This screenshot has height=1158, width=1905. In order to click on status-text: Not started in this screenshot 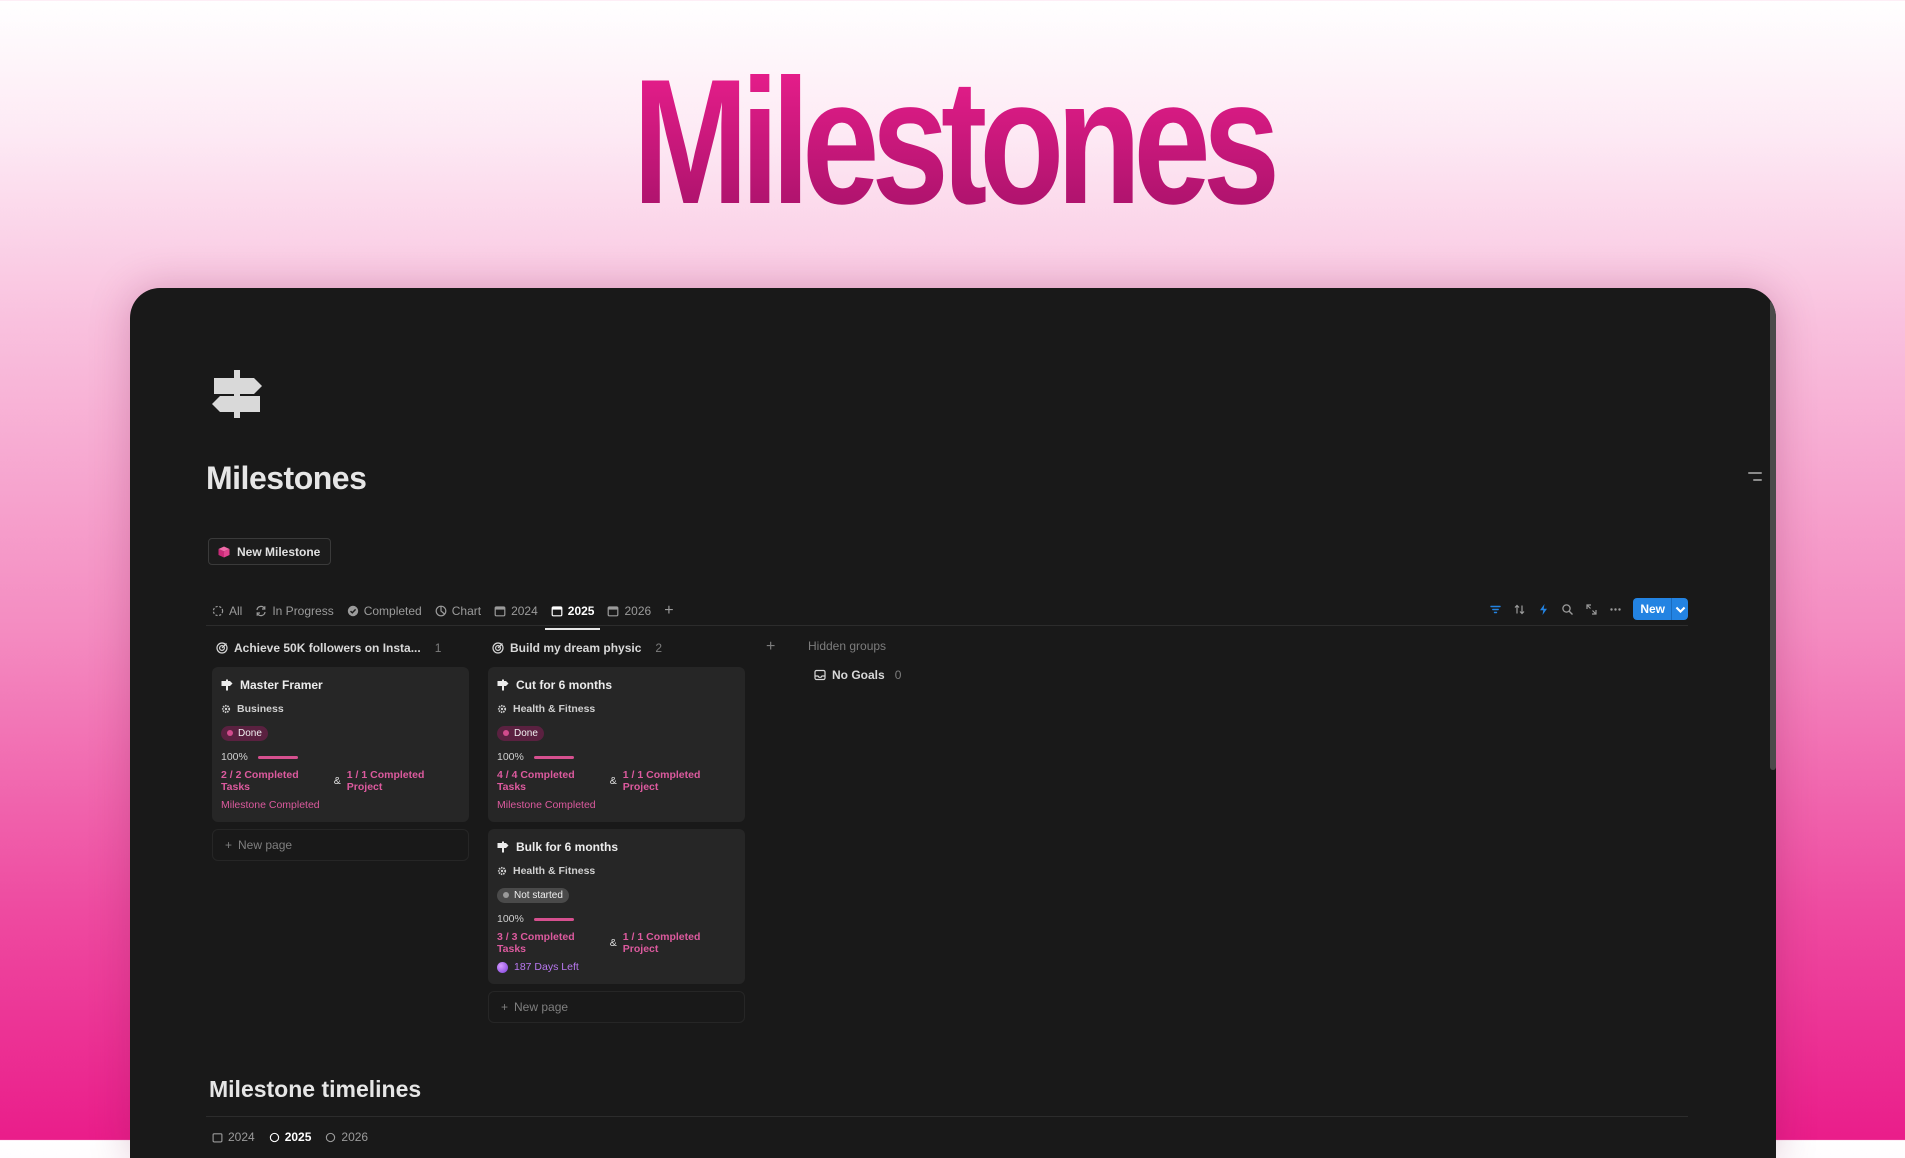, I will do `click(538, 895)`.